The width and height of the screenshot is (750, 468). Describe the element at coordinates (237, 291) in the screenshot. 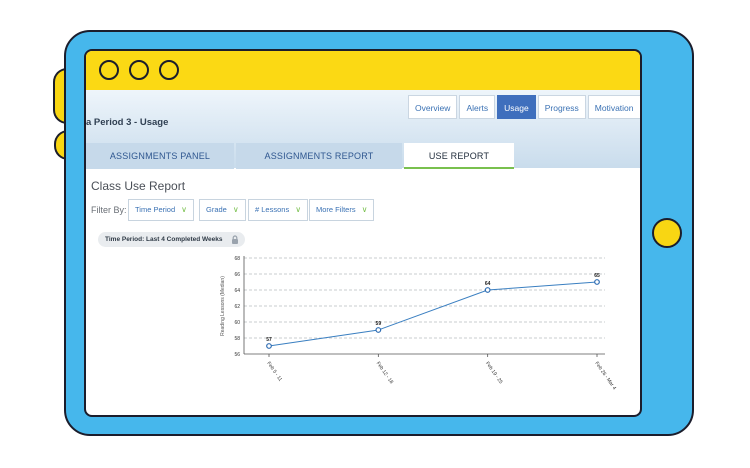

I see `y-tick-label: 64` at that location.